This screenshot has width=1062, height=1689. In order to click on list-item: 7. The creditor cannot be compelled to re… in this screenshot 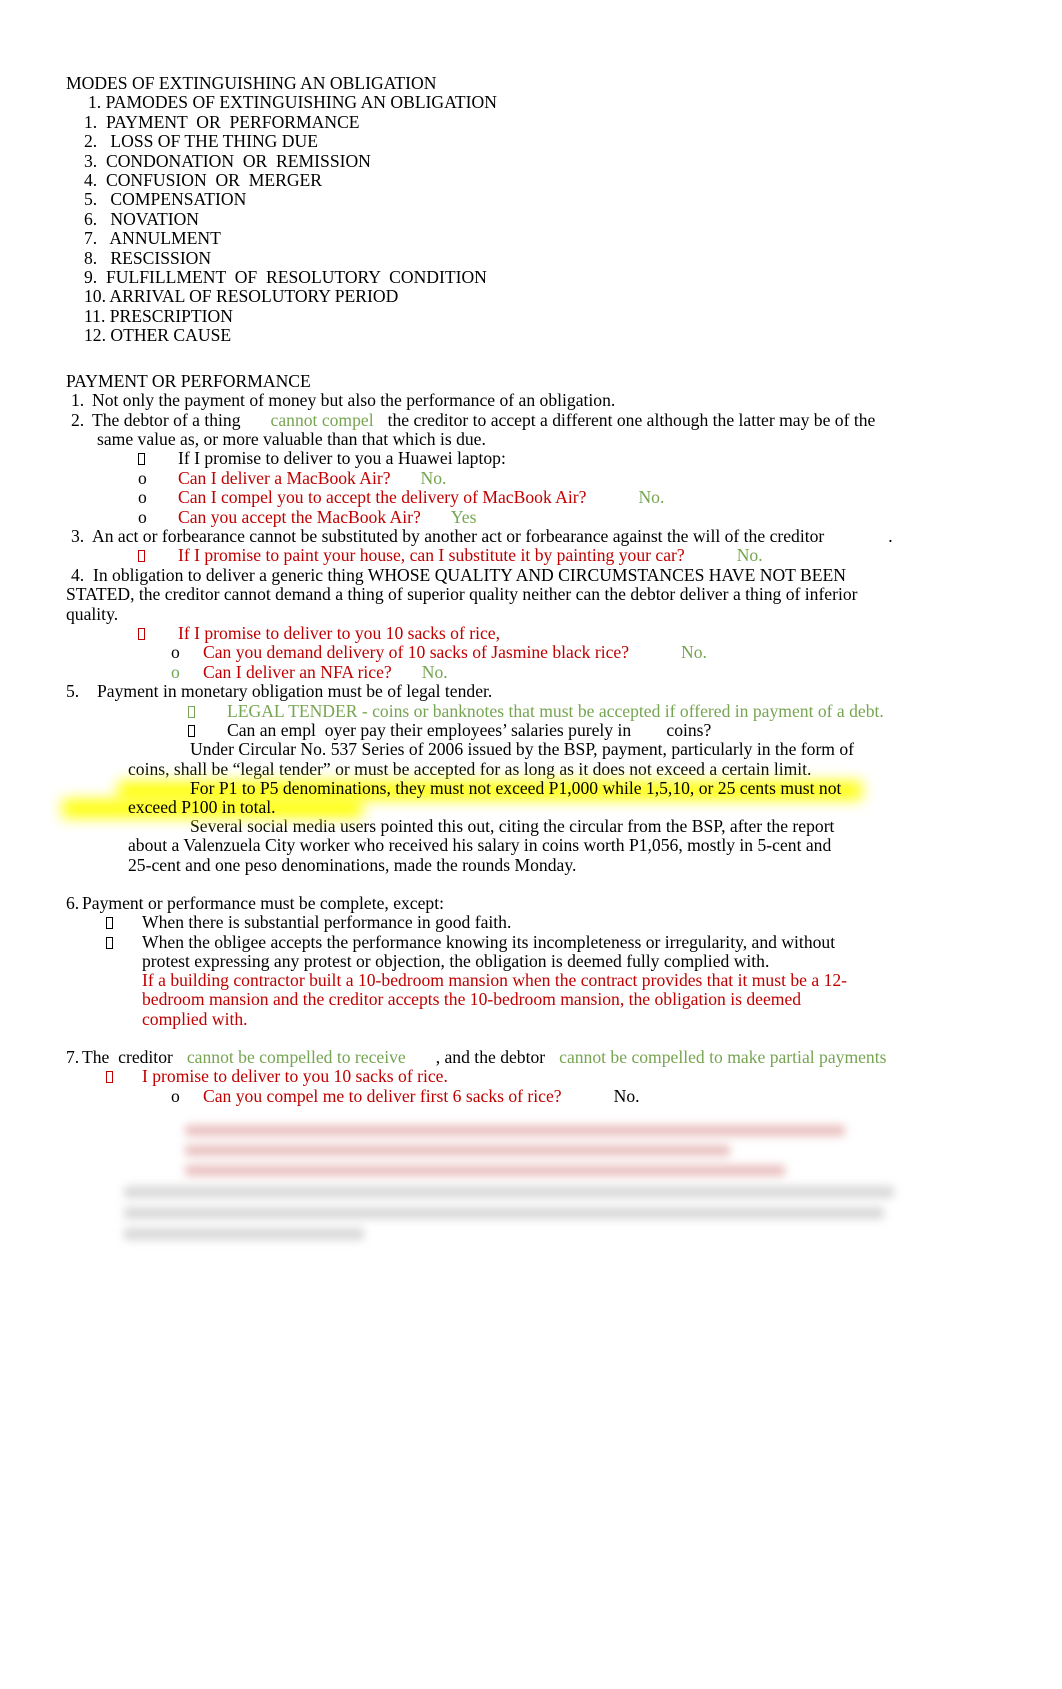, I will do `click(531, 1056)`.